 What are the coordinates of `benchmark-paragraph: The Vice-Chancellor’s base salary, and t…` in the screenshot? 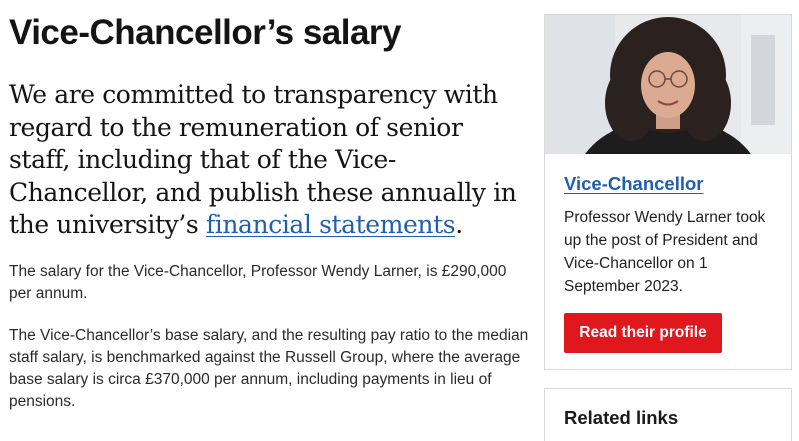 It's located at (269, 368).